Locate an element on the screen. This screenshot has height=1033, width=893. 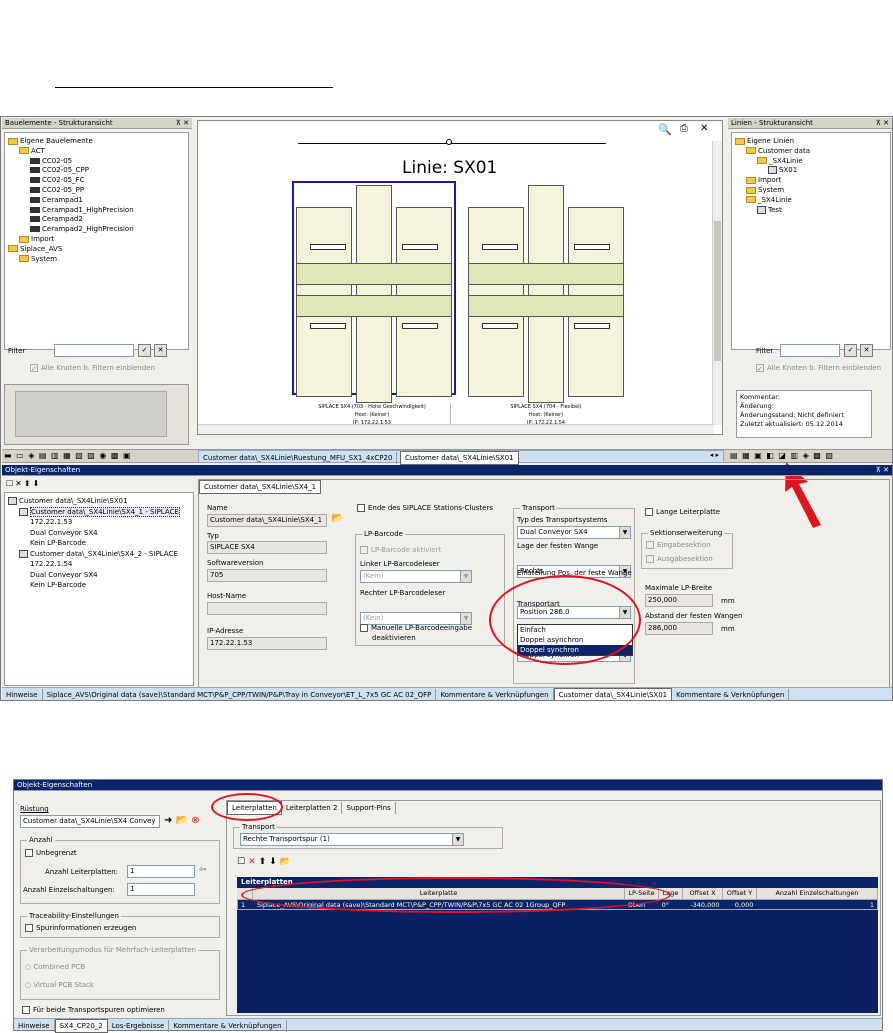
tree-node: 172.22.1.53 is located at coordinates (51, 522).